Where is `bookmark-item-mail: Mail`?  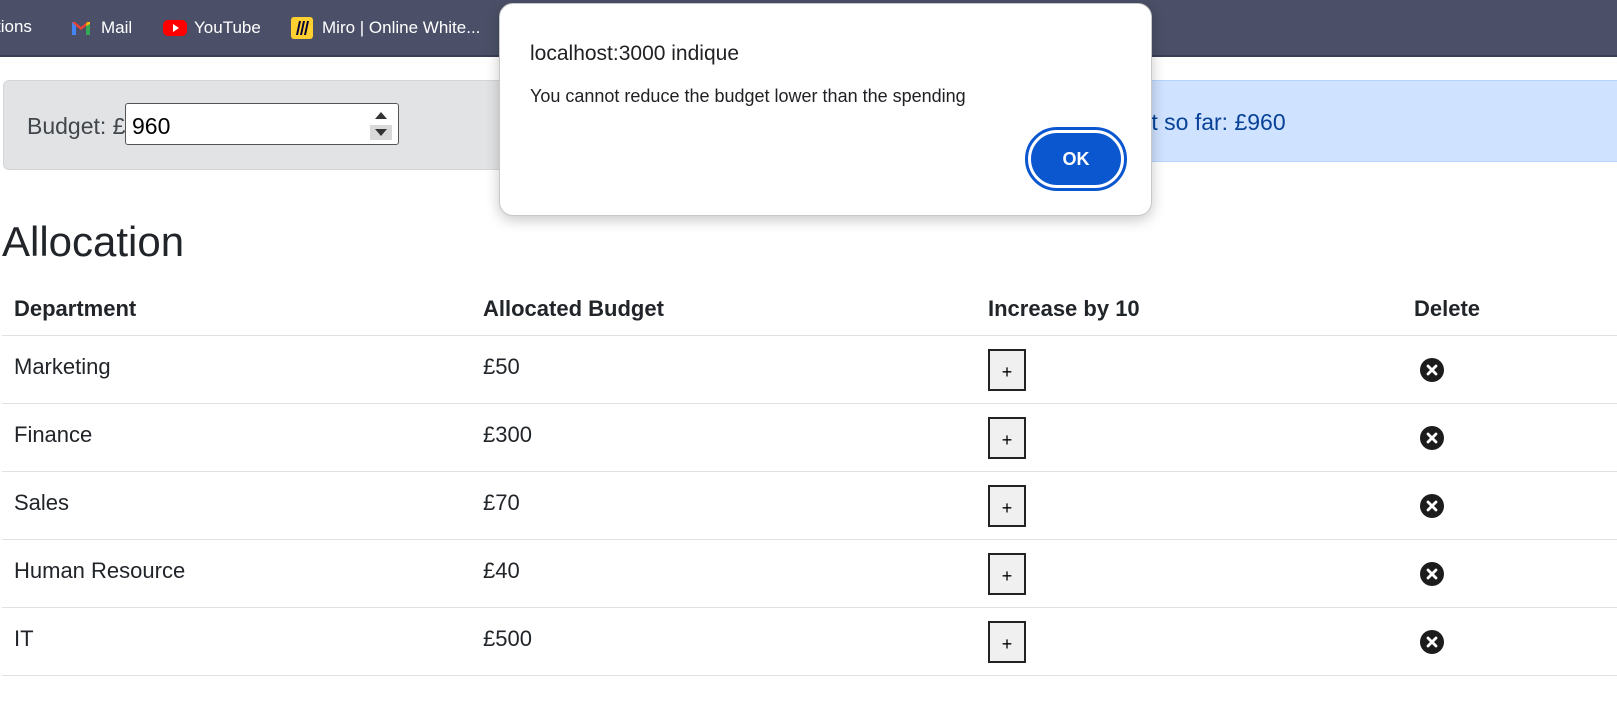 bookmark-item-mail: Mail is located at coordinates (101, 28).